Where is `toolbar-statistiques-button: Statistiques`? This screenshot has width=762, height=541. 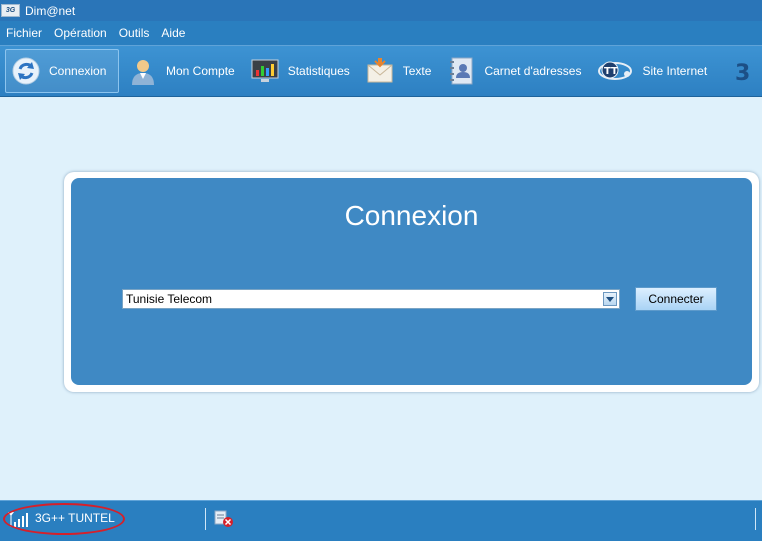
toolbar-statistiques-button: Statistiques is located at coordinates (300, 71).